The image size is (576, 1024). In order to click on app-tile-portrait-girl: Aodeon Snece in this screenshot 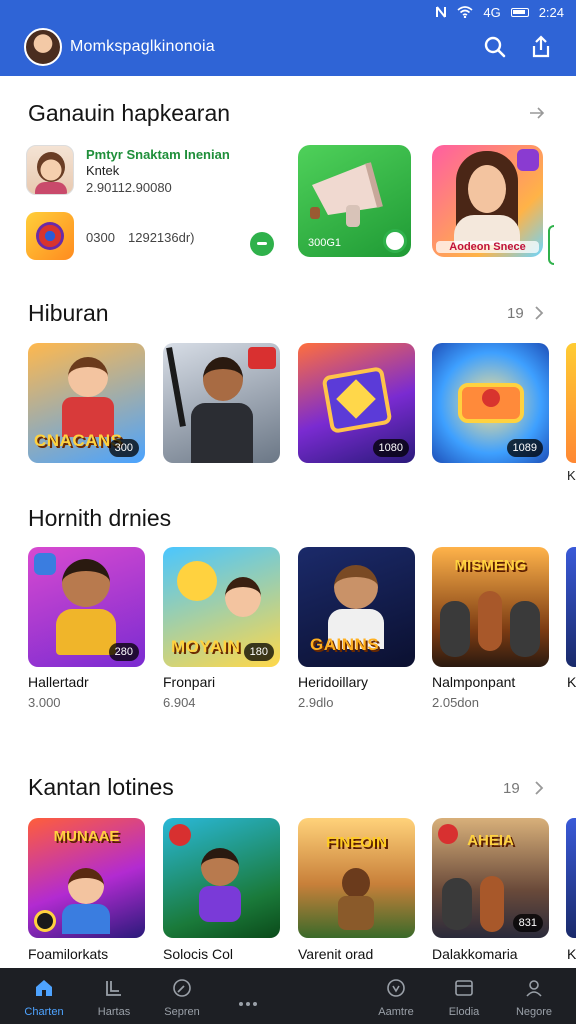, I will do `click(487, 201)`.